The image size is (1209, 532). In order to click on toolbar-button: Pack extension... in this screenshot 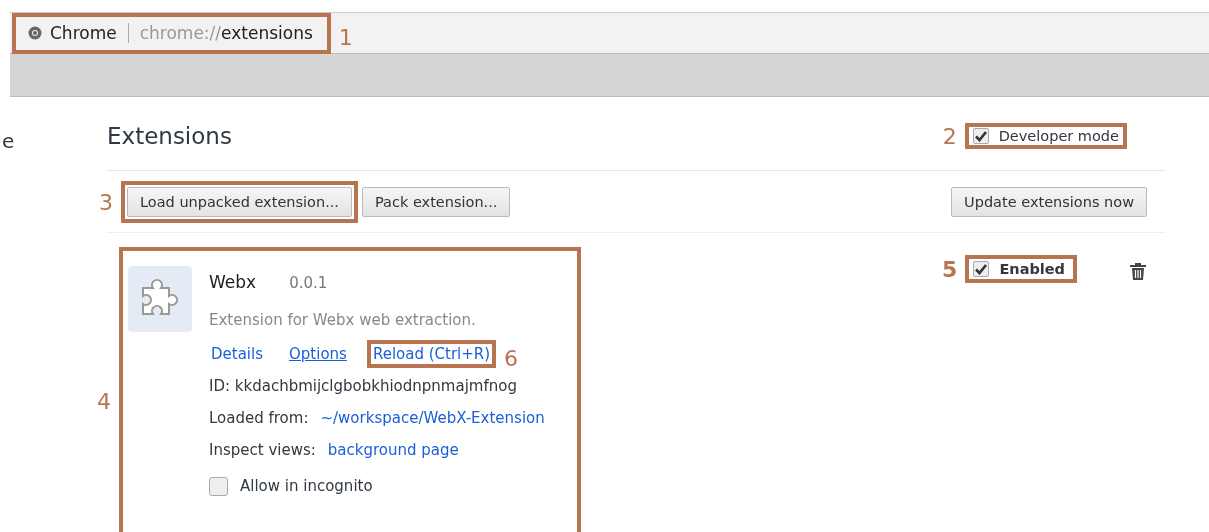, I will do `click(436, 201)`.